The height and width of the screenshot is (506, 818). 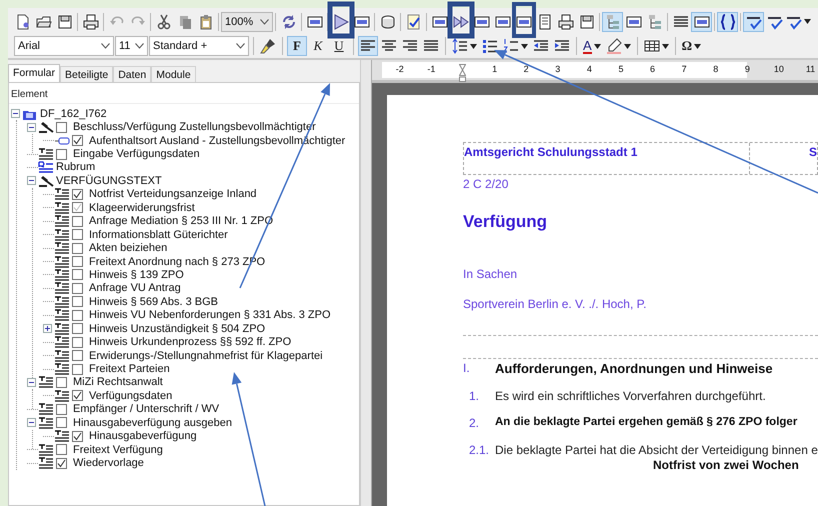 I want to click on tree-item: Notfrist Verteidungsanzeige Inland, so click(x=172, y=194).